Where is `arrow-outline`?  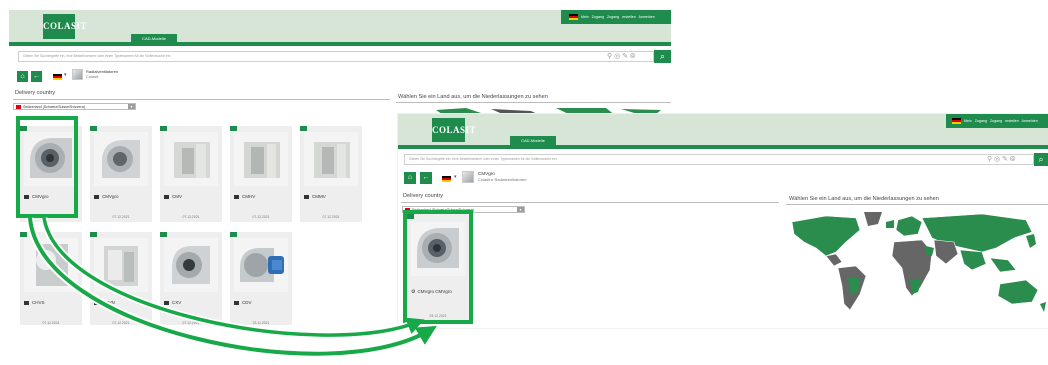
arrow-outline is located at coordinates (230, 278).